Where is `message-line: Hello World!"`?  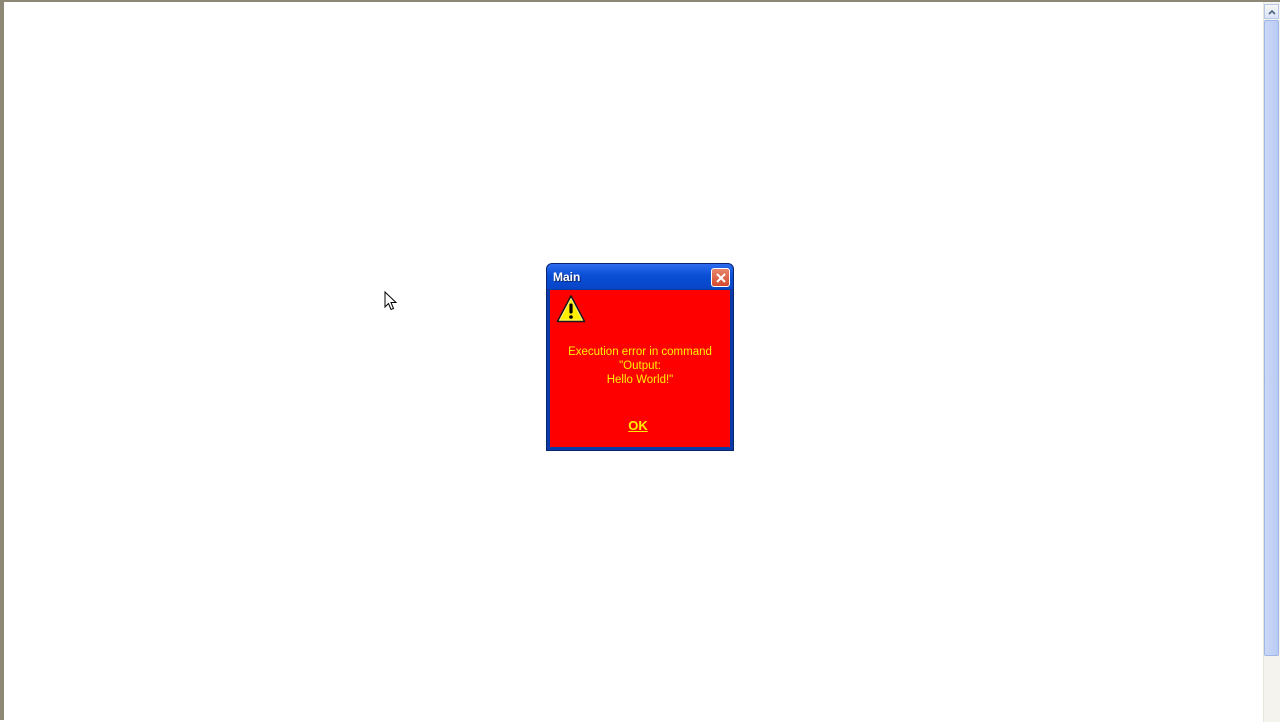 message-line: Hello World!" is located at coordinates (640, 380).